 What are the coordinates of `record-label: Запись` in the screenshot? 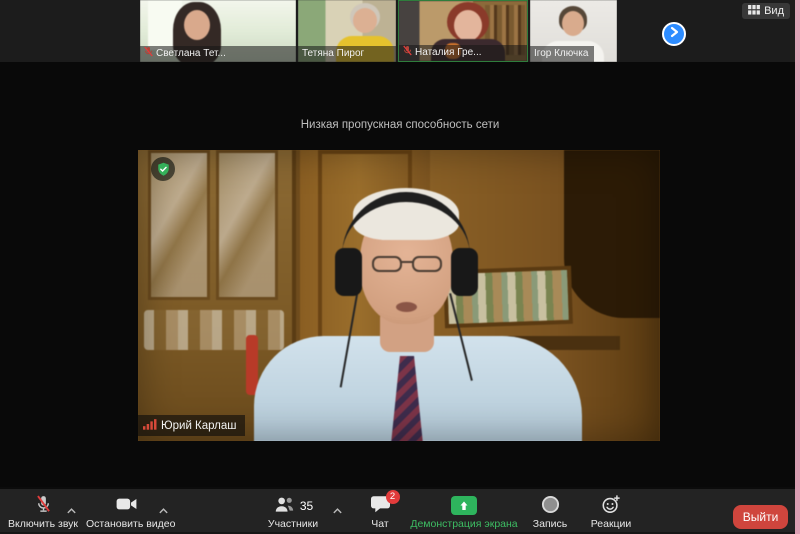 It's located at (550, 524).